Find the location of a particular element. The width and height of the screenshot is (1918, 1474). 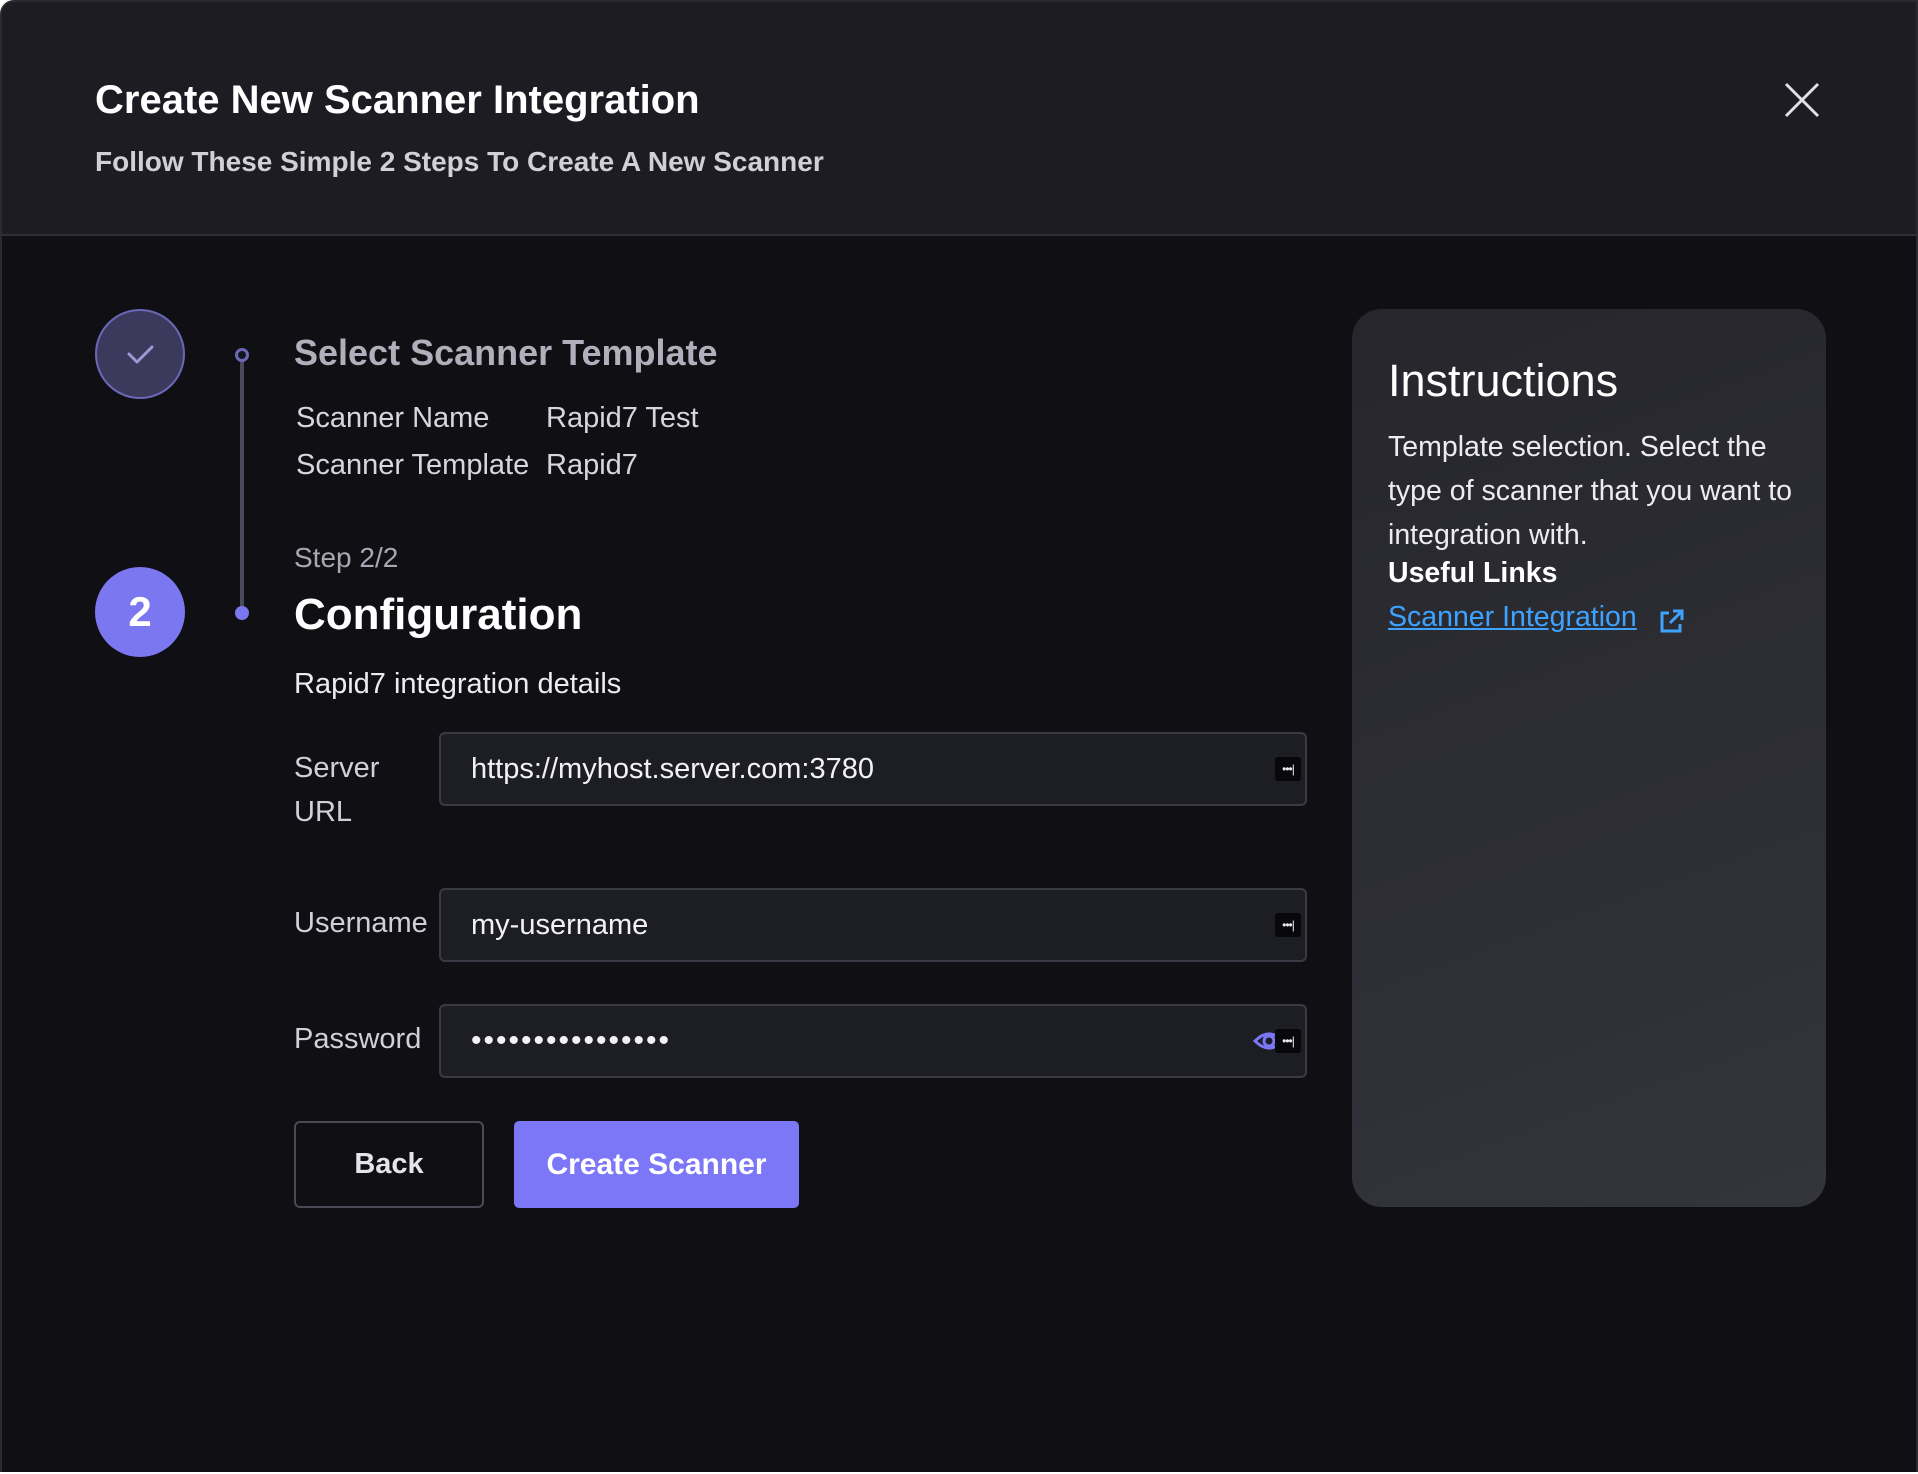

summary-label-scanner-template: Scanner Template is located at coordinates (413, 465).